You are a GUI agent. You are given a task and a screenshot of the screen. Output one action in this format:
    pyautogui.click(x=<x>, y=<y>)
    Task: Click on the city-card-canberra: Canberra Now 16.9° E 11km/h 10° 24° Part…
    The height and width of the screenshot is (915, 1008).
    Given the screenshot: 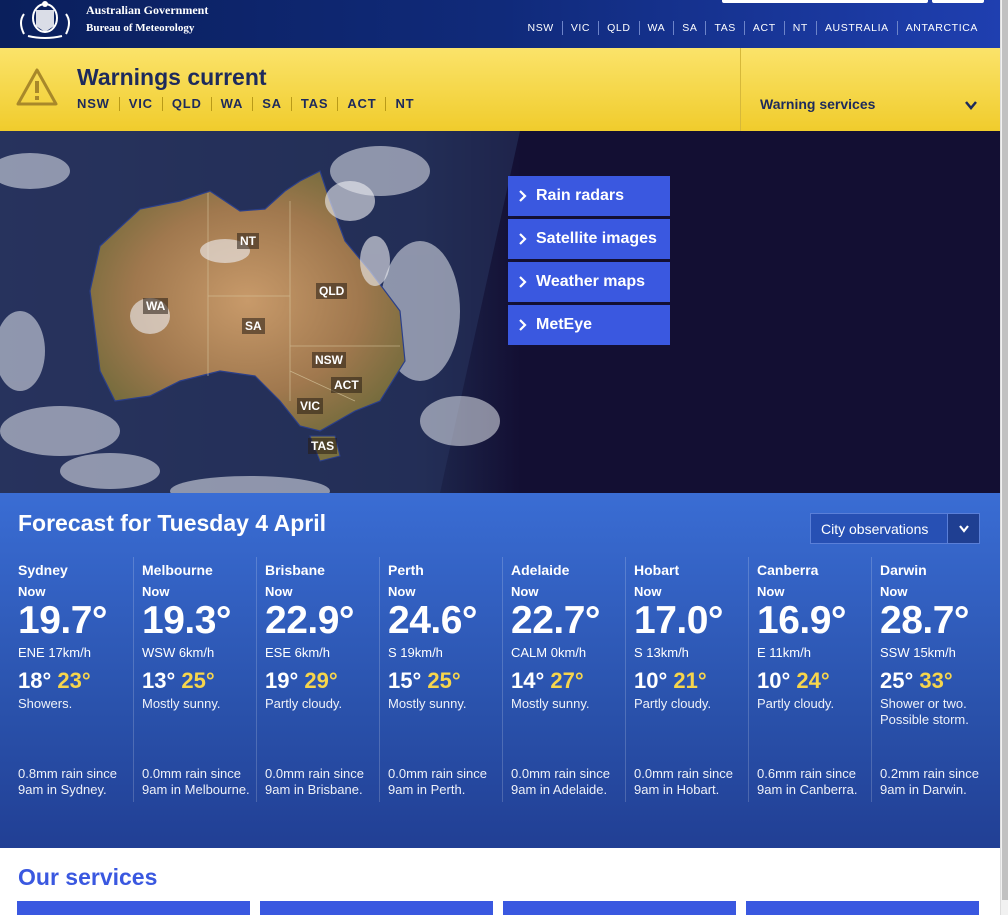 What is the action you would take?
    pyautogui.click(x=809, y=679)
    